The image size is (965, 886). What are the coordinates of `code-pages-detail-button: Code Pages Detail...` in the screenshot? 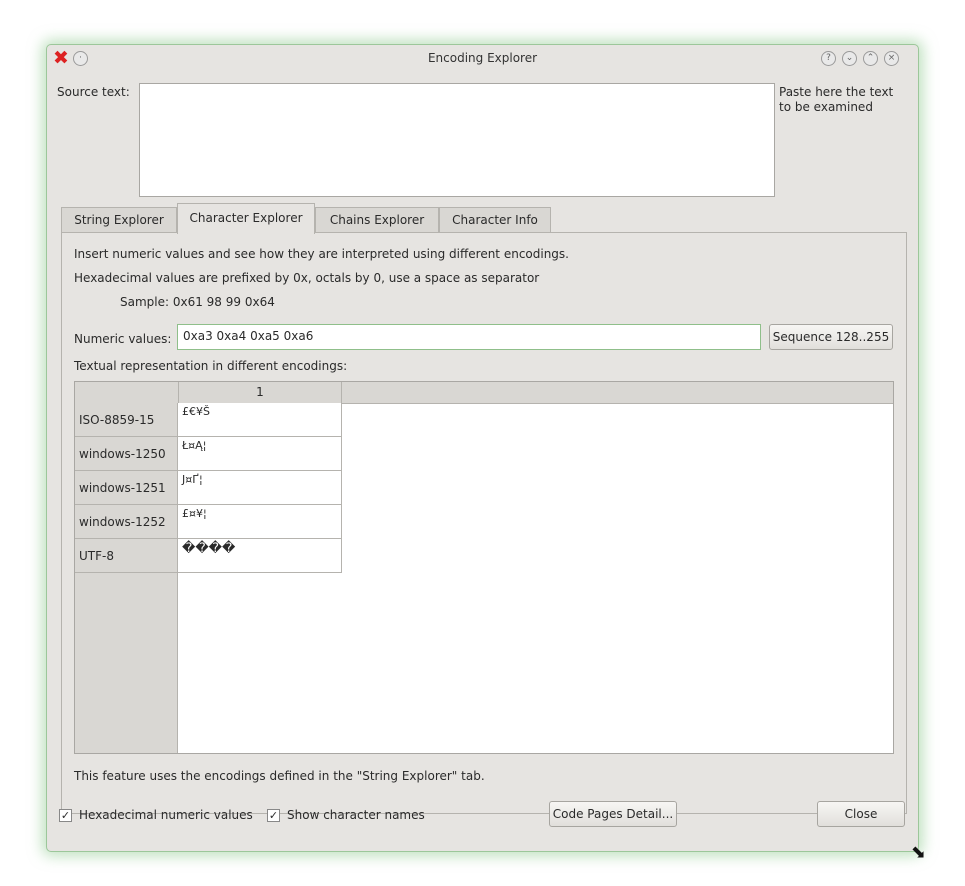 It's located at (613, 814).